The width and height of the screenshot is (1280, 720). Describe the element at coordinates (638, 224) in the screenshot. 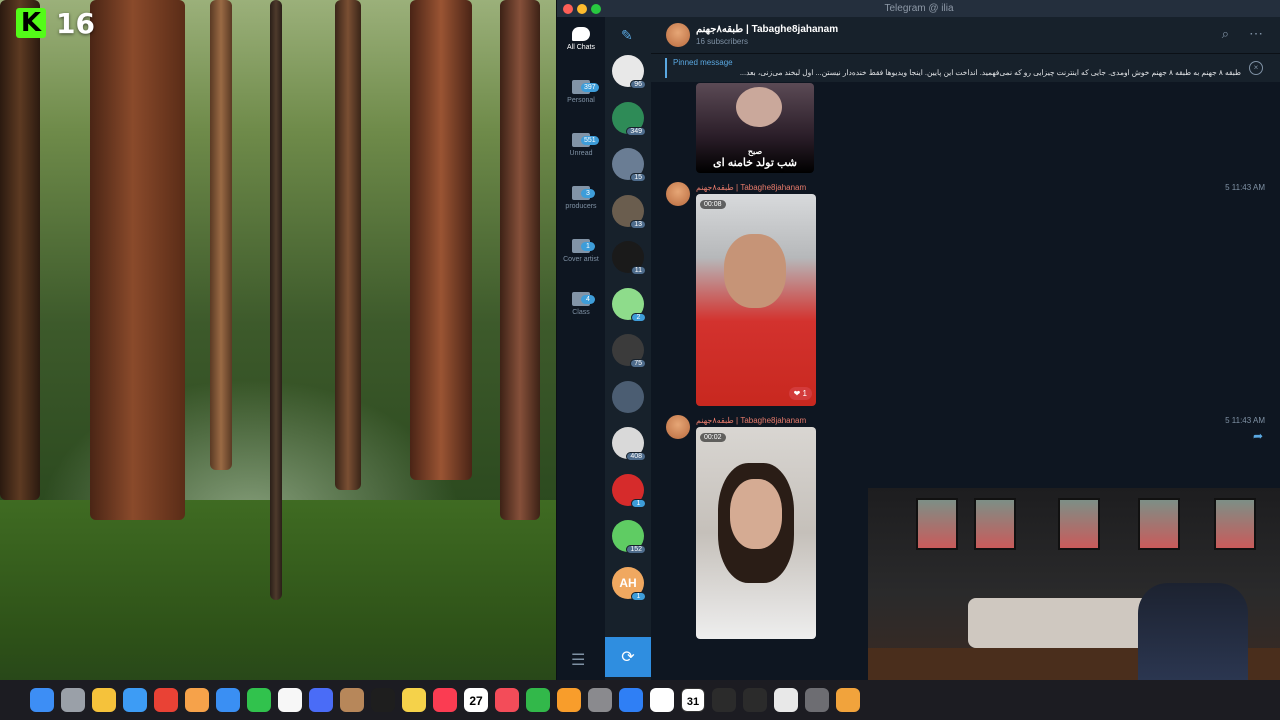

I see `unread-badge: 13` at that location.